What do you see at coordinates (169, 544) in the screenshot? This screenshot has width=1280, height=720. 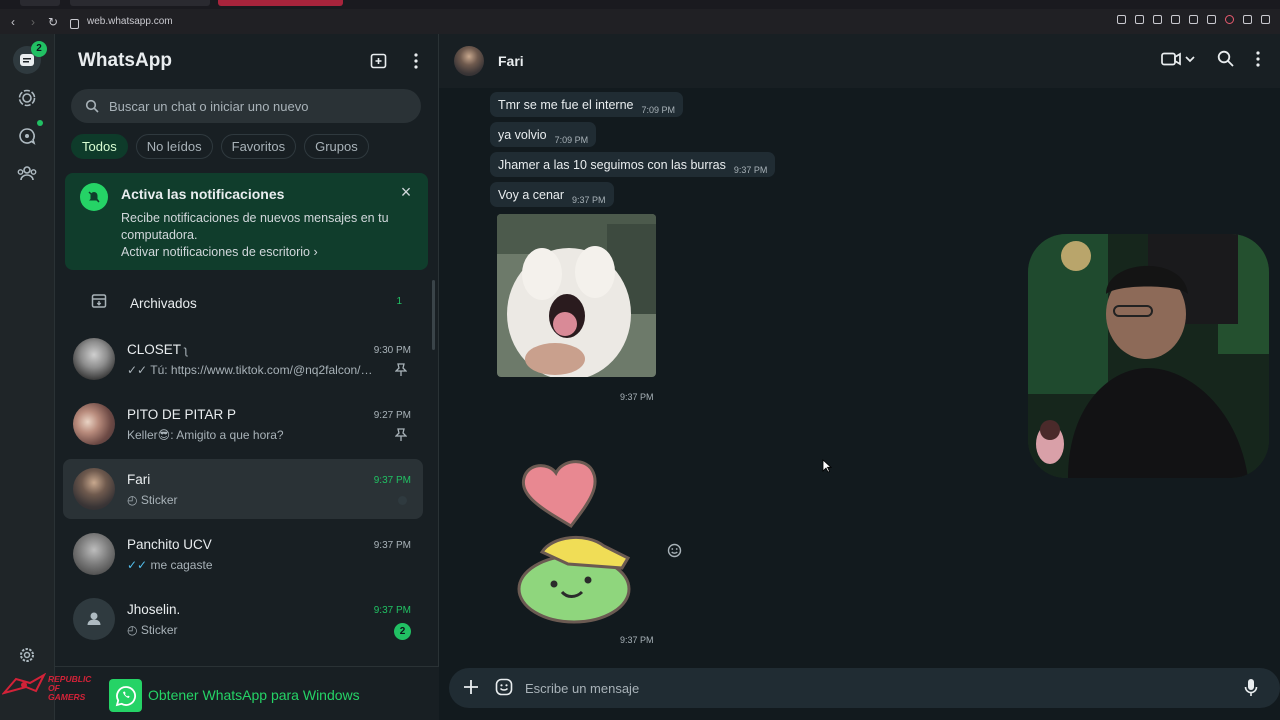 I see `chat-name: Panchito UCV` at bounding box center [169, 544].